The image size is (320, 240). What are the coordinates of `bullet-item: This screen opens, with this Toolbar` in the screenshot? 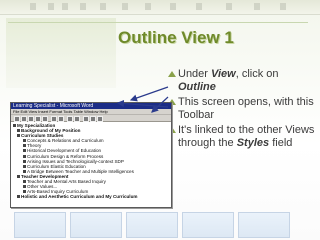 It's located at (242, 109).